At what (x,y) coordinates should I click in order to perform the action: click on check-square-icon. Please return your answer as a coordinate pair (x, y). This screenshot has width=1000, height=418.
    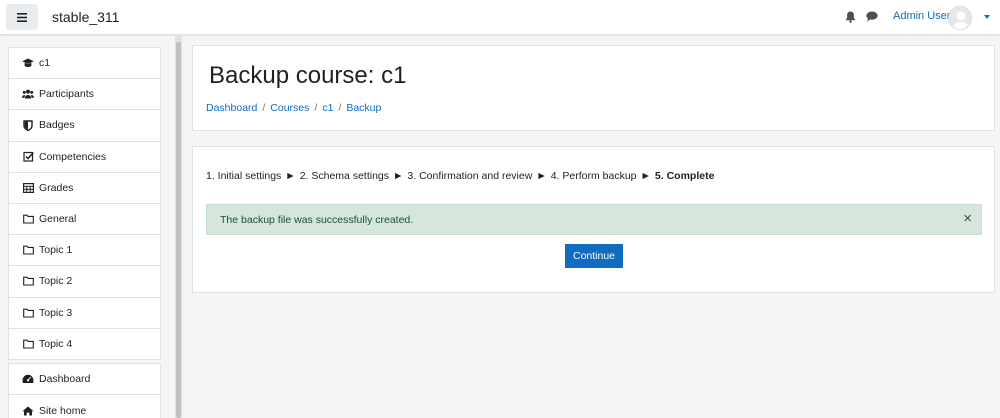
    Looking at the image, I should click on (28, 157).